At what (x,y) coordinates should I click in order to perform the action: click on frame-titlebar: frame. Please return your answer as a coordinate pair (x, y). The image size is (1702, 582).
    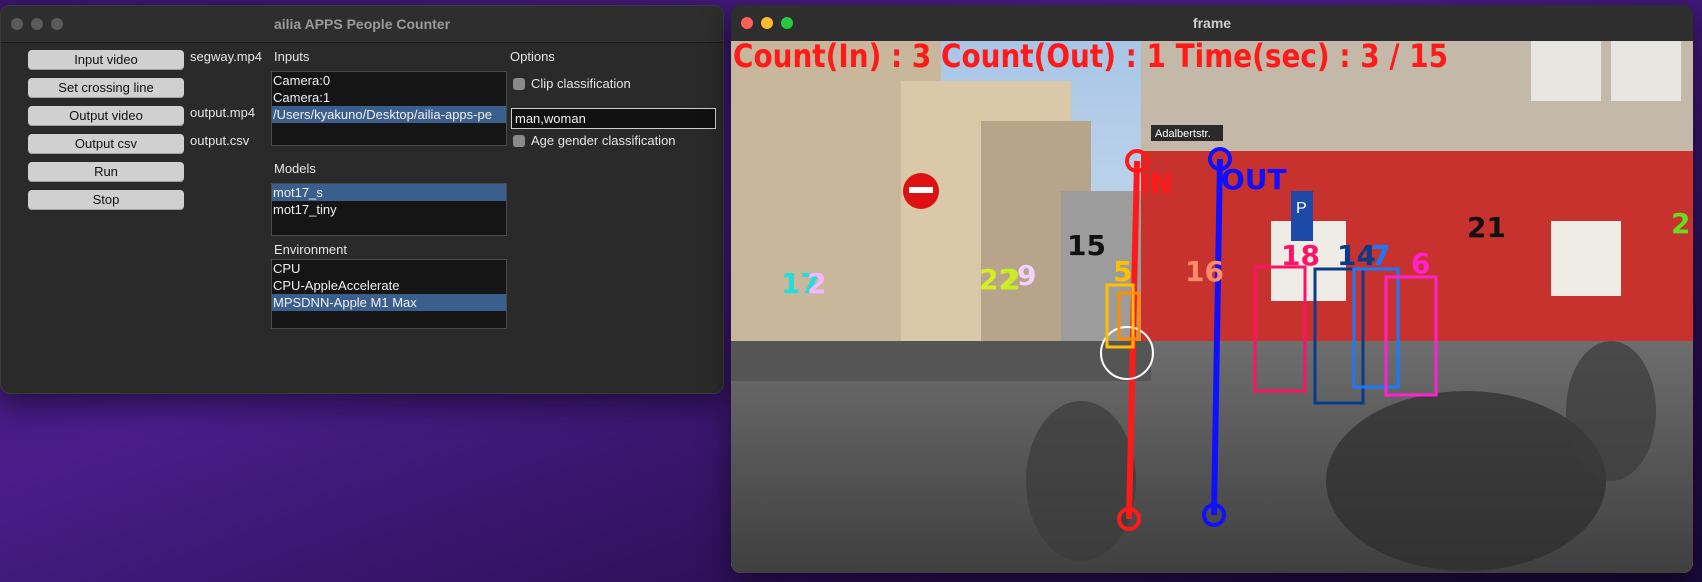
    Looking at the image, I should click on (1212, 23).